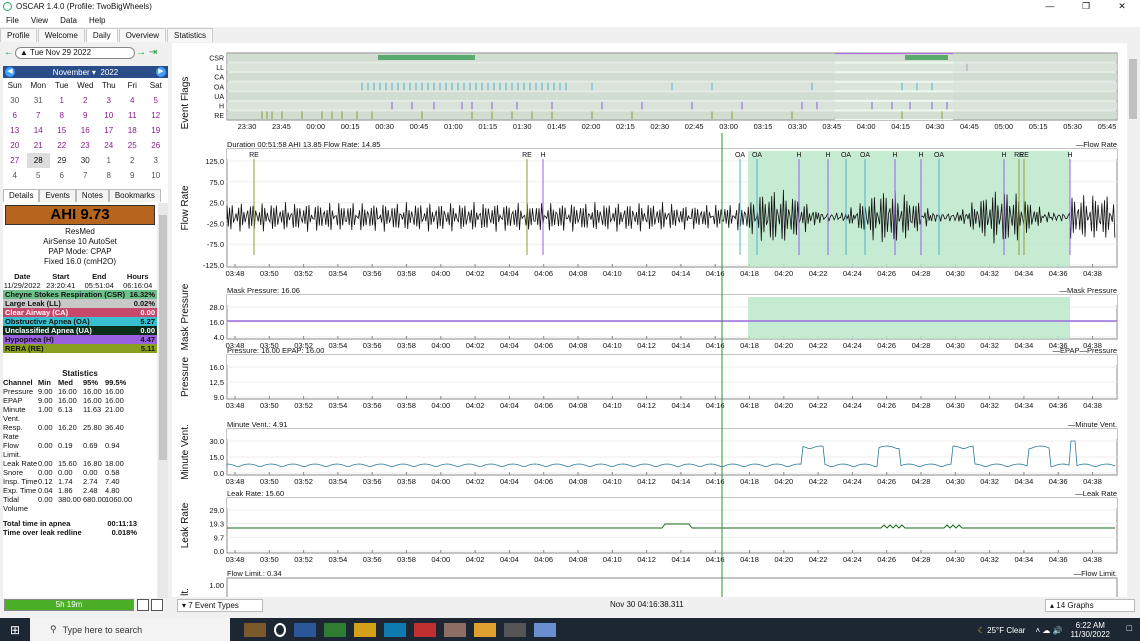 The height and width of the screenshot is (641, 1140). What do you see at coordinates (161, 72) in the screenshot?
I see `next-month-icon: ▶` at bounding box center [161, 72].